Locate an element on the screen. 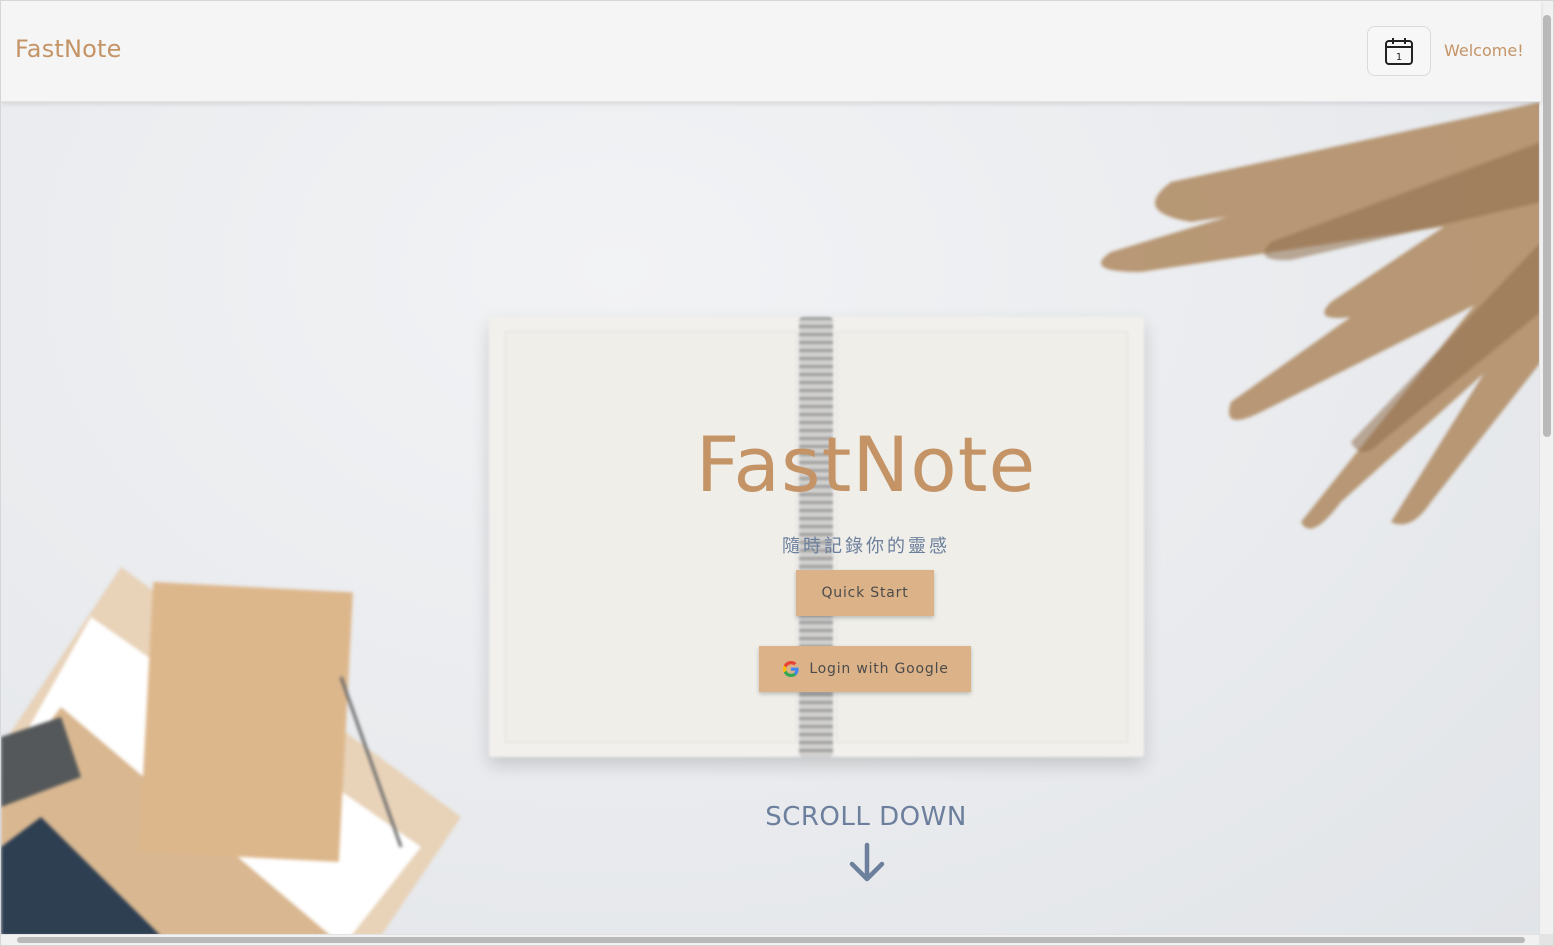 This screenshot has height=946, width=1554. calendar-icon: 1 is located at coordinates (1399, 51).